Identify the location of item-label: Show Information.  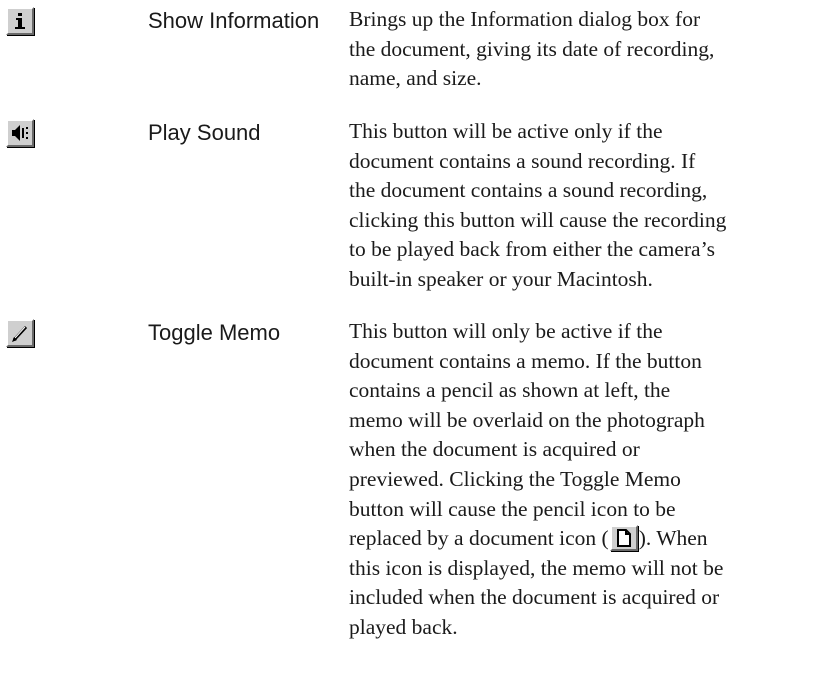
(234, 20).